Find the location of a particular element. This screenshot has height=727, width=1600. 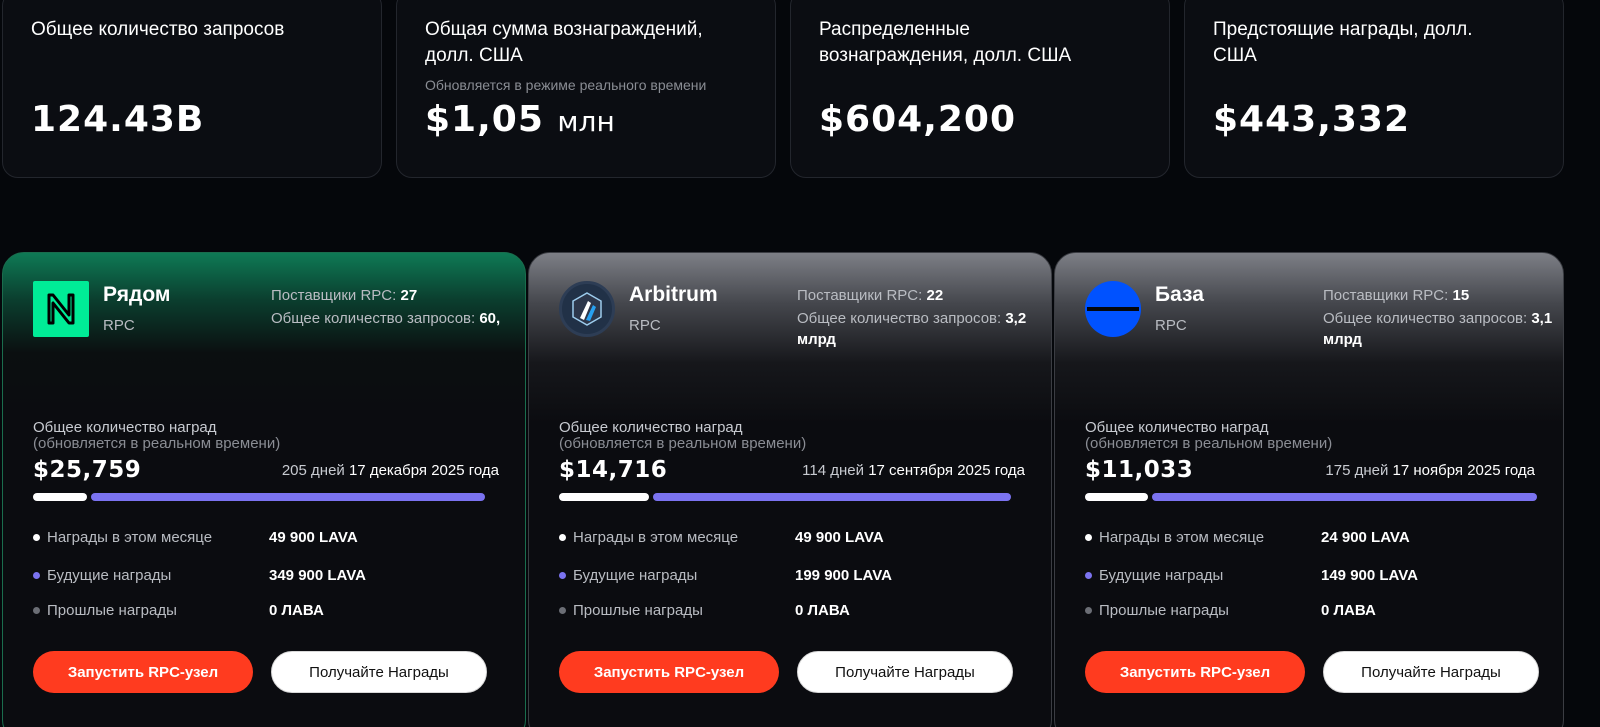

total-rewards-value: $14,716 is located at coordinates (613, 470).